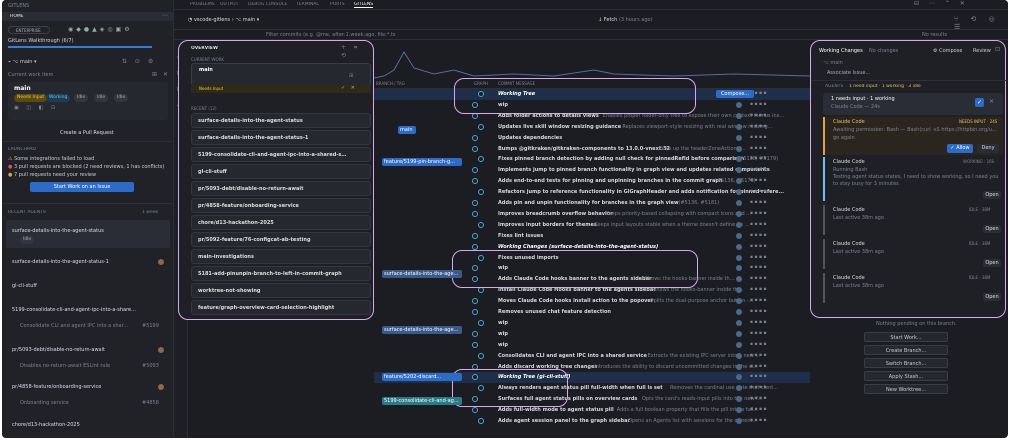 This screenshot has width=1024, height=440. I want to click on branch-card: chore/d13-hackathon-2025, so click(281, 222).